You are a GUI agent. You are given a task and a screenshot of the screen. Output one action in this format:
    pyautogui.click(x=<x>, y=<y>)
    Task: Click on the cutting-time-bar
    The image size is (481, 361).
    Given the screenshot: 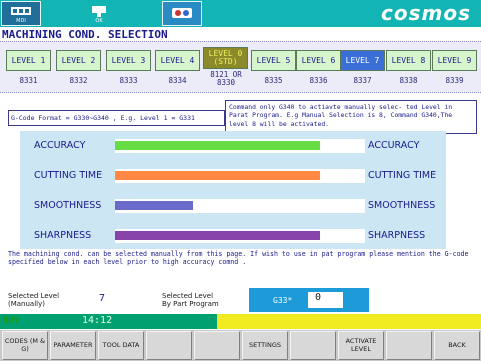 What is the action you would take?
    pyautogui.click(x=217, y=175)
    